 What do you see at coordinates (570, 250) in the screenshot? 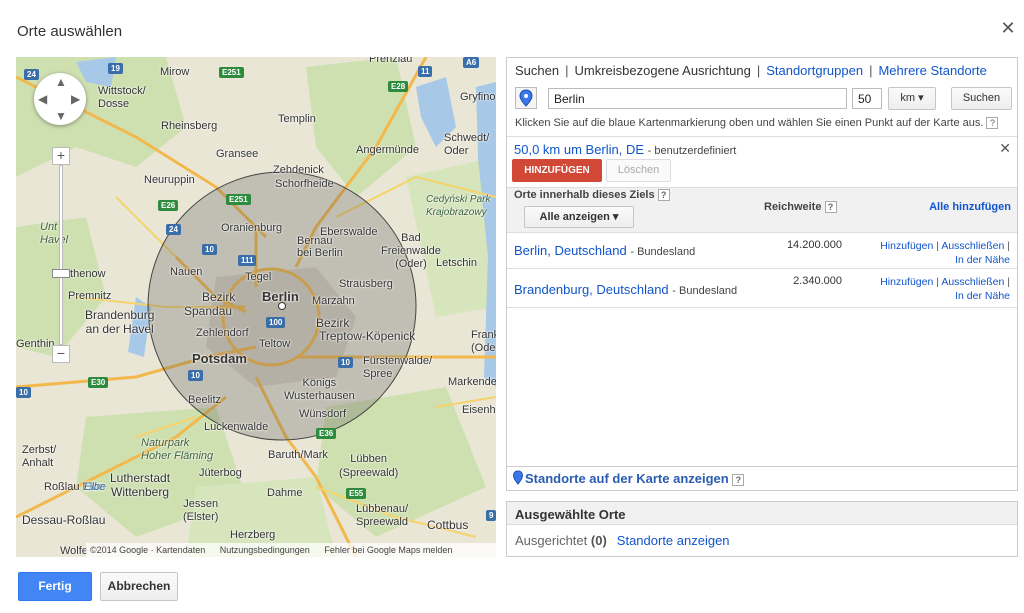
I see `row-name-label: Berlin, Deutschland` at bounding box center [570, 250].